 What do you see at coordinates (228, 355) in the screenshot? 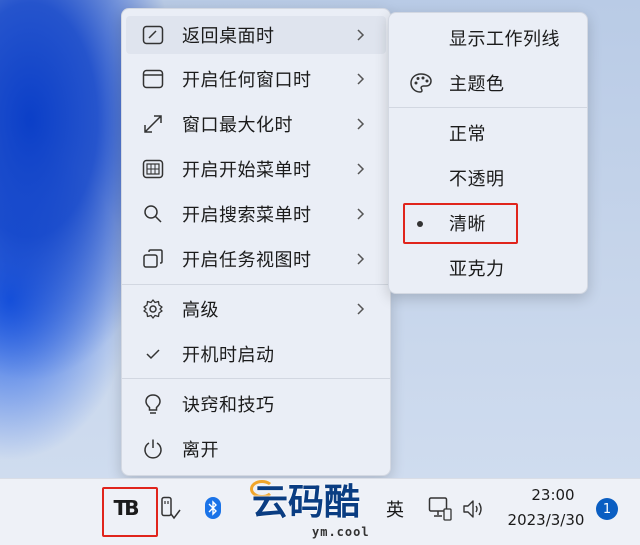
I see `menu-item-label: 开机时启动` at bounding box center [228, 355].